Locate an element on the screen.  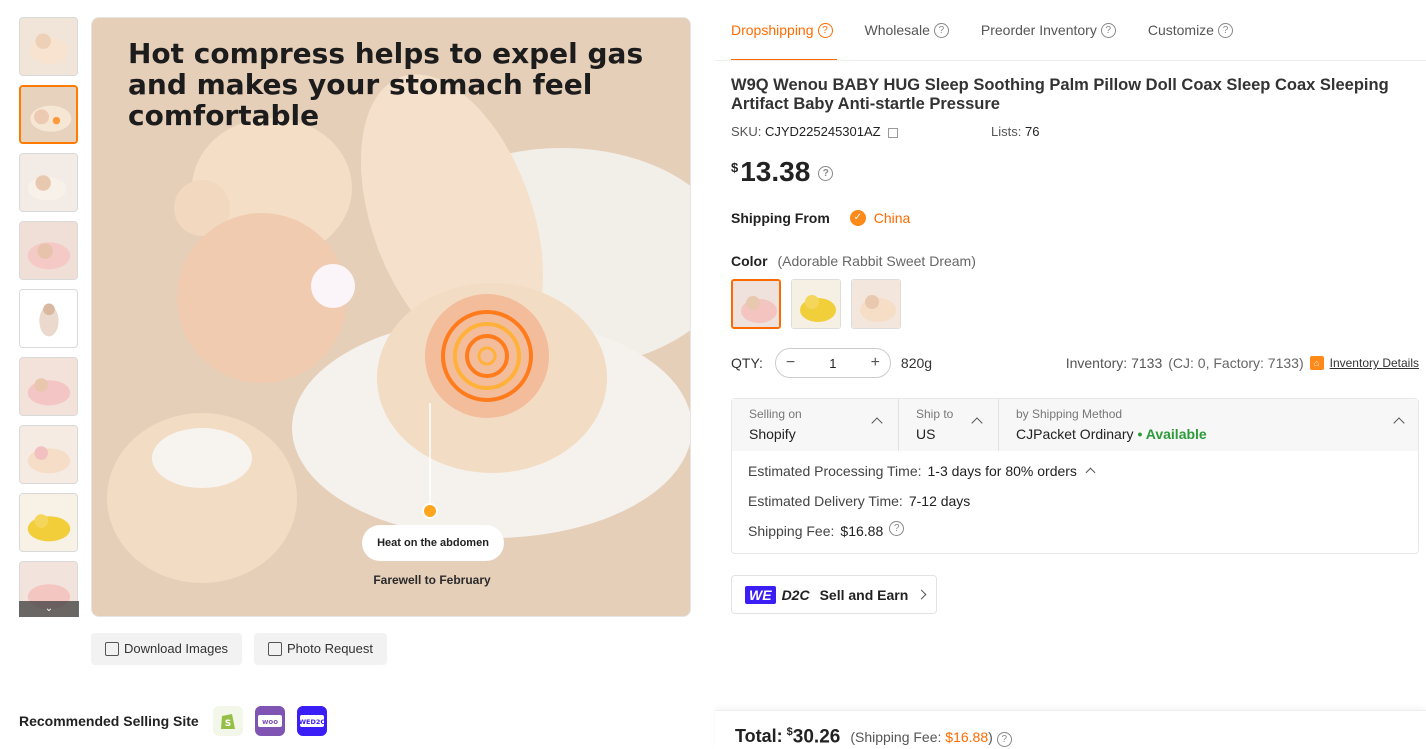
shipping-from-label: Shipping From is located at coordinates (780, 218).